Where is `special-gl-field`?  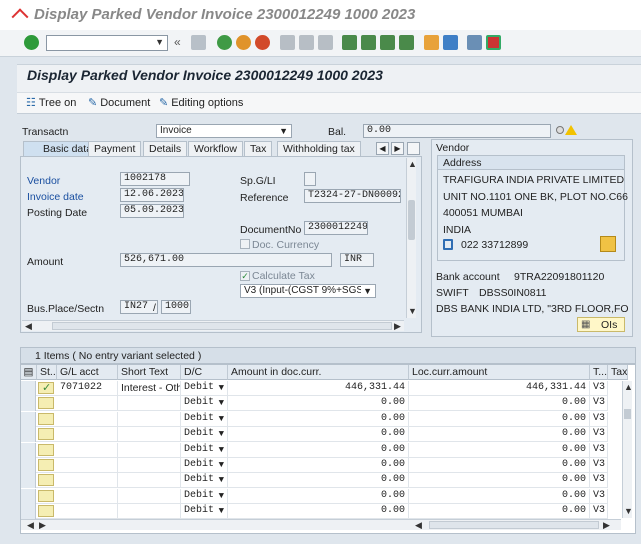
special-gl-field is located at coordinates (310, 179).